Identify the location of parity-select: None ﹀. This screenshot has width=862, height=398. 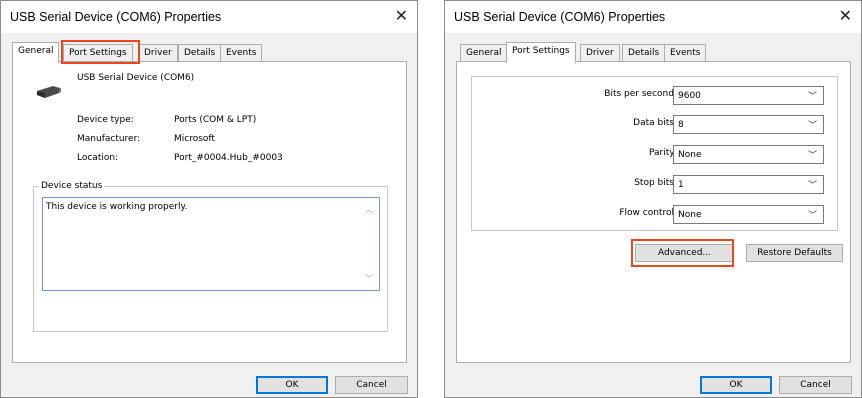
(748, 154).